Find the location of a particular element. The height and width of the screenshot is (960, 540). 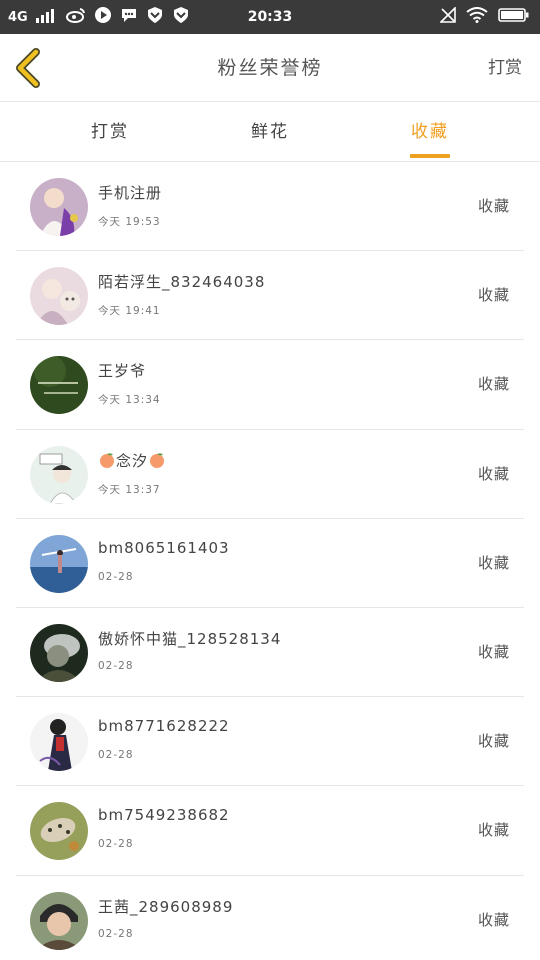

user-name: 陌若浮生_832464038 is located at coordinates (182, 282).